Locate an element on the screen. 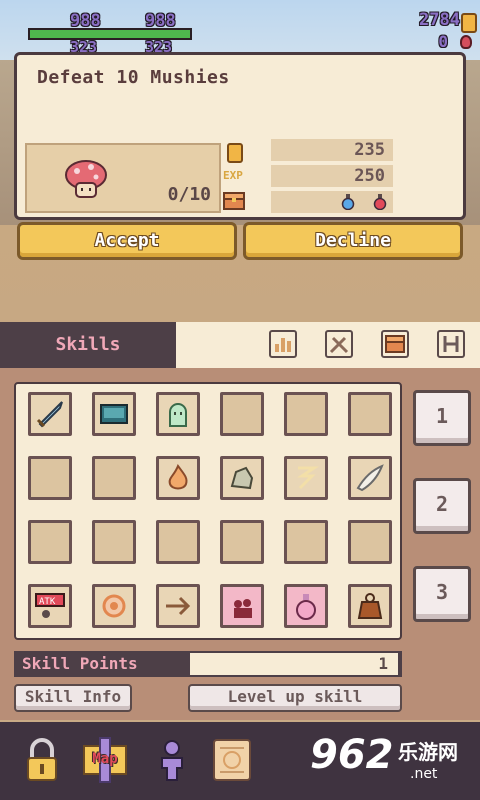 This screenshot has width=480, height=800. watermark: 962 乐游网 .net is located at coordinates (390, 761).